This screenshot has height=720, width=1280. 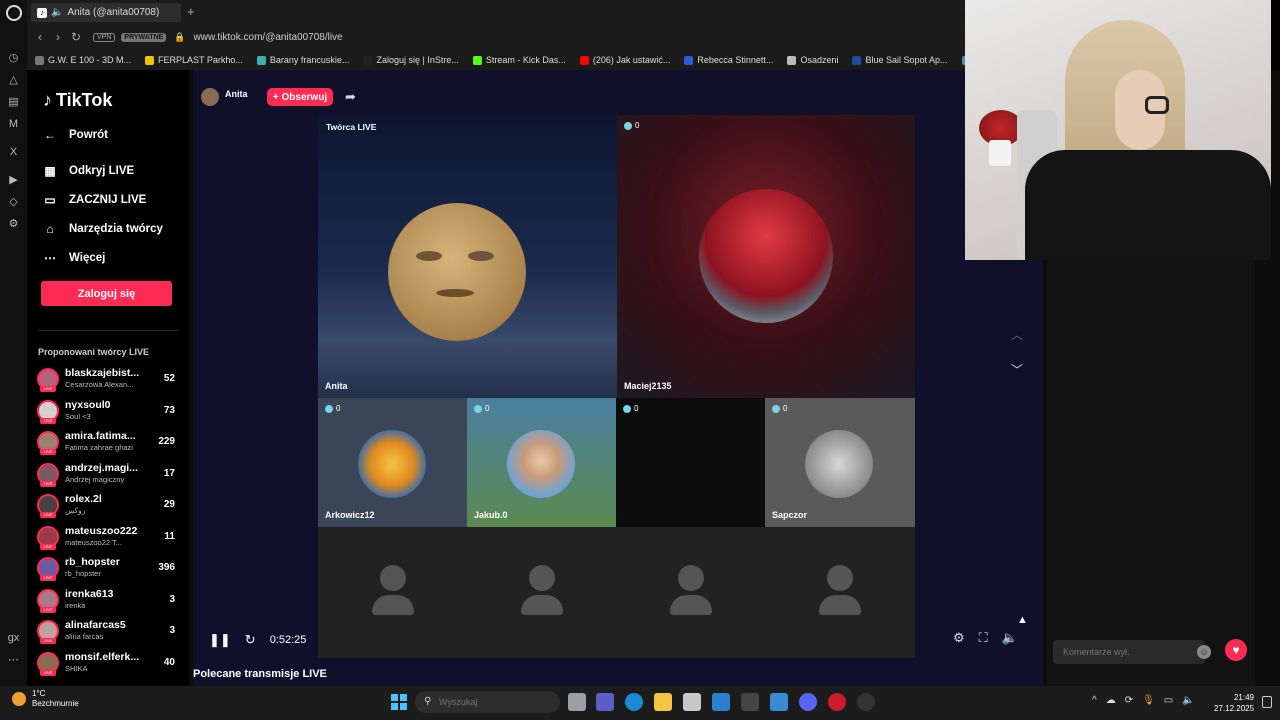 I want to click on live-creator-badge: Twórca LIVE, so click(x=351, y=127).